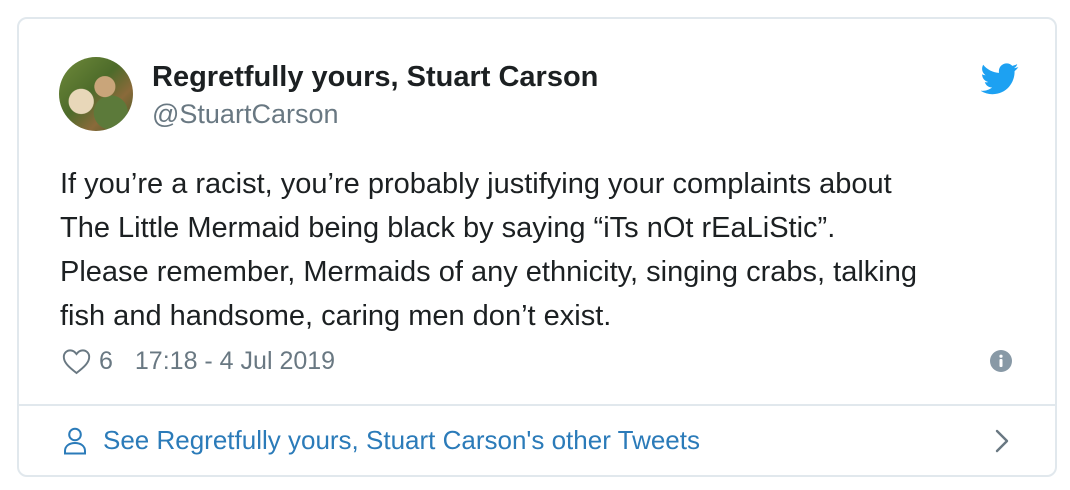  I want to click on heart-icon, so click(76, 361).